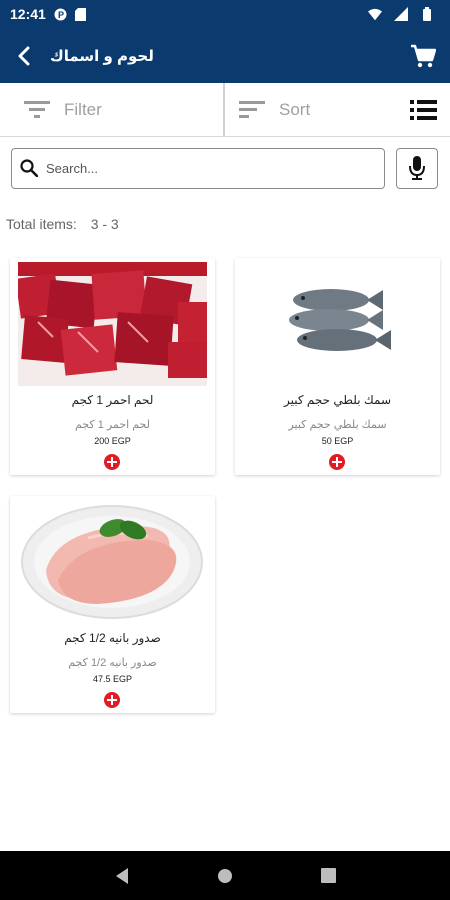 The image size is (450, 900). I want to click on sd-card-icon, so click(81, 14).